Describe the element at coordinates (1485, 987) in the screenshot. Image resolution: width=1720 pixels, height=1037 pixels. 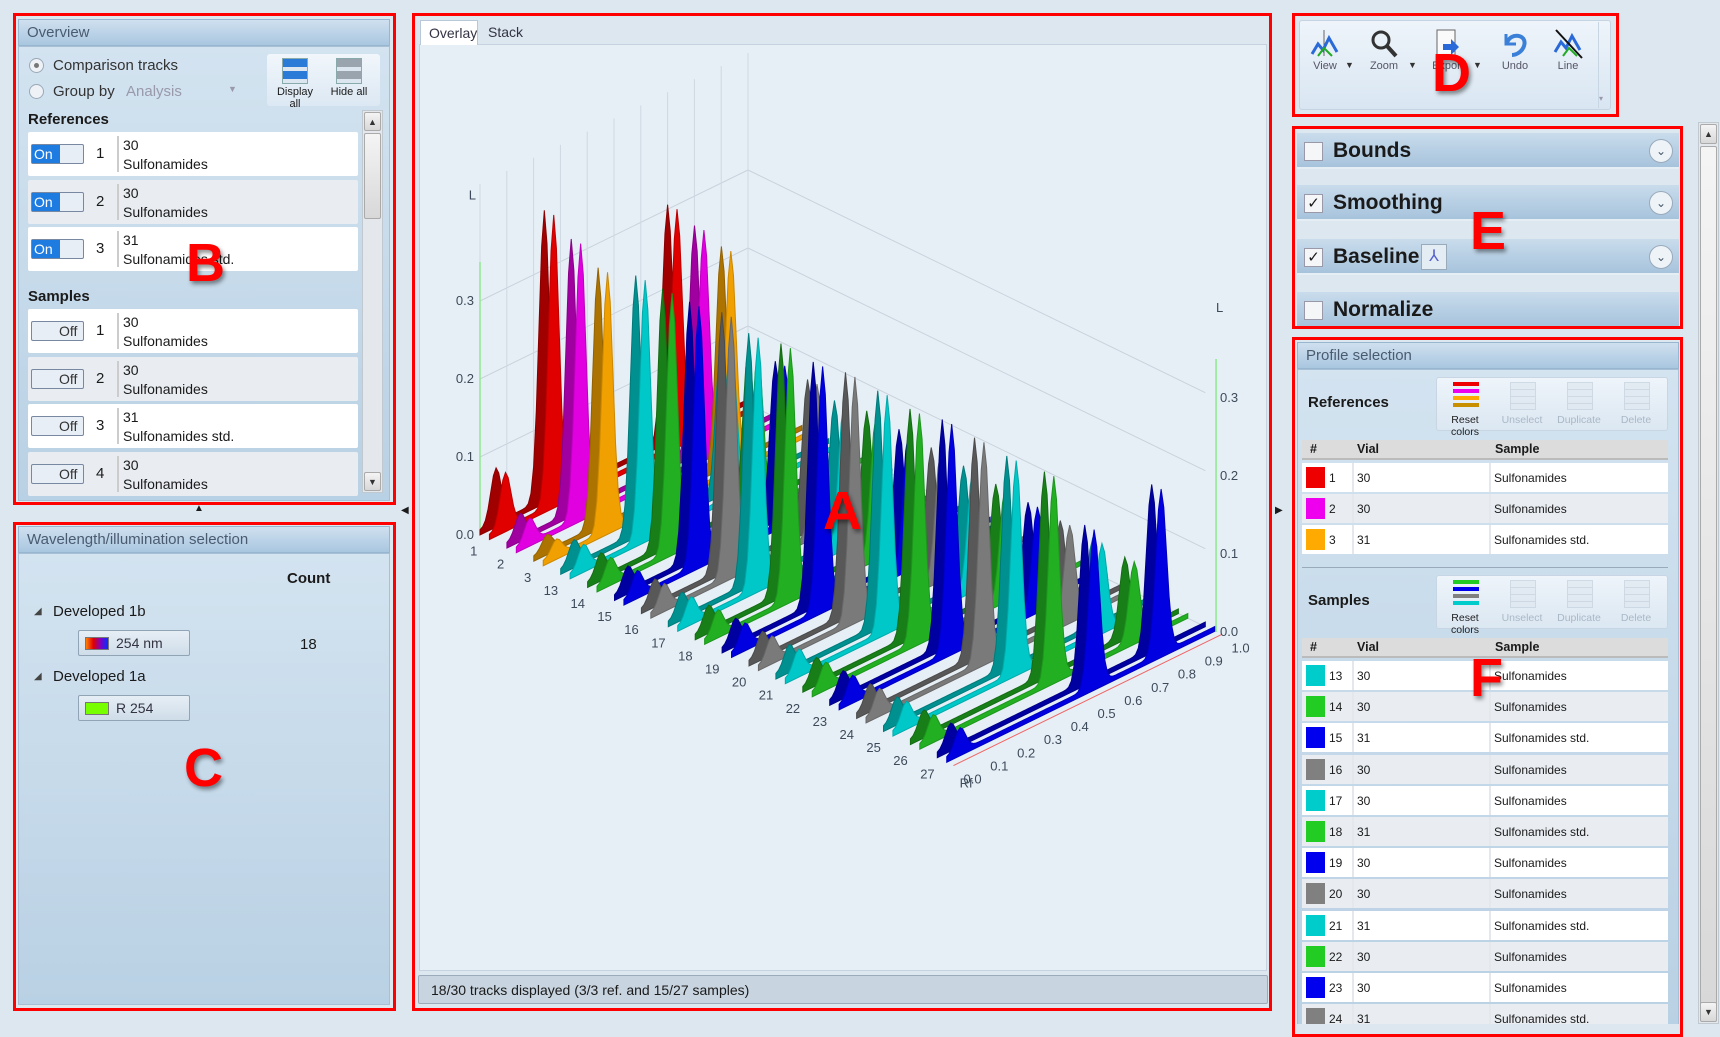
I see `profile-row: 23 30 Sulfonamides` at that location.